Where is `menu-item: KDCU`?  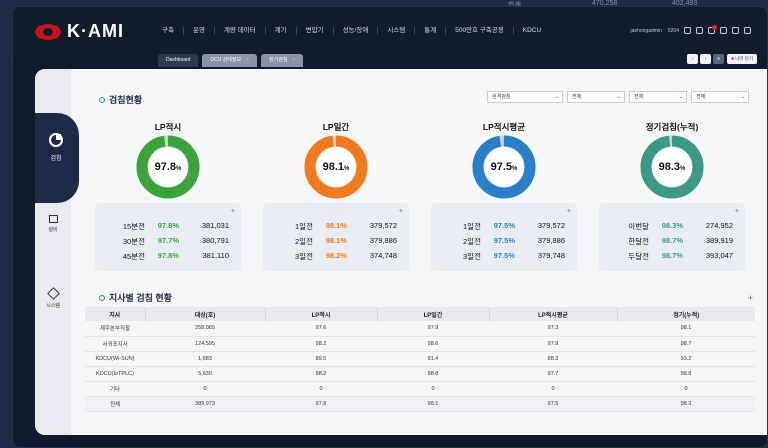
menu-item: KDCU is located at coordinates (532, 31).